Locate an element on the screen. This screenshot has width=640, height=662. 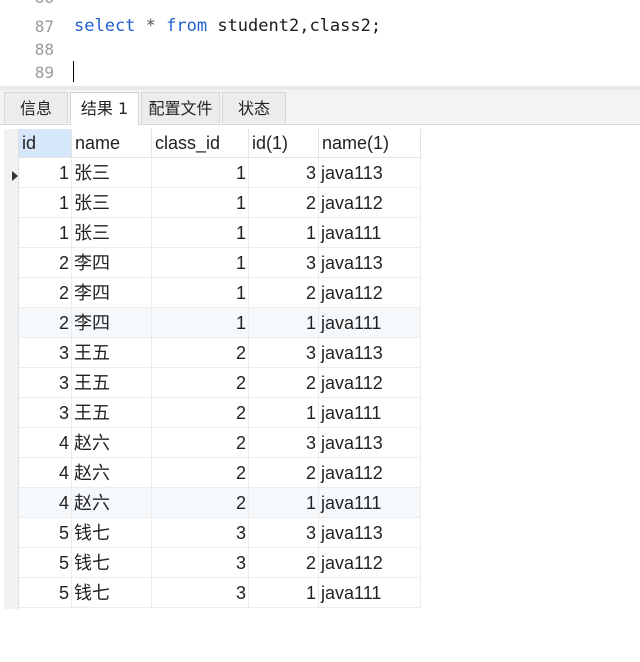
table-row: 4 赵六 2 2 java112 is located at coordinates (220, 473).